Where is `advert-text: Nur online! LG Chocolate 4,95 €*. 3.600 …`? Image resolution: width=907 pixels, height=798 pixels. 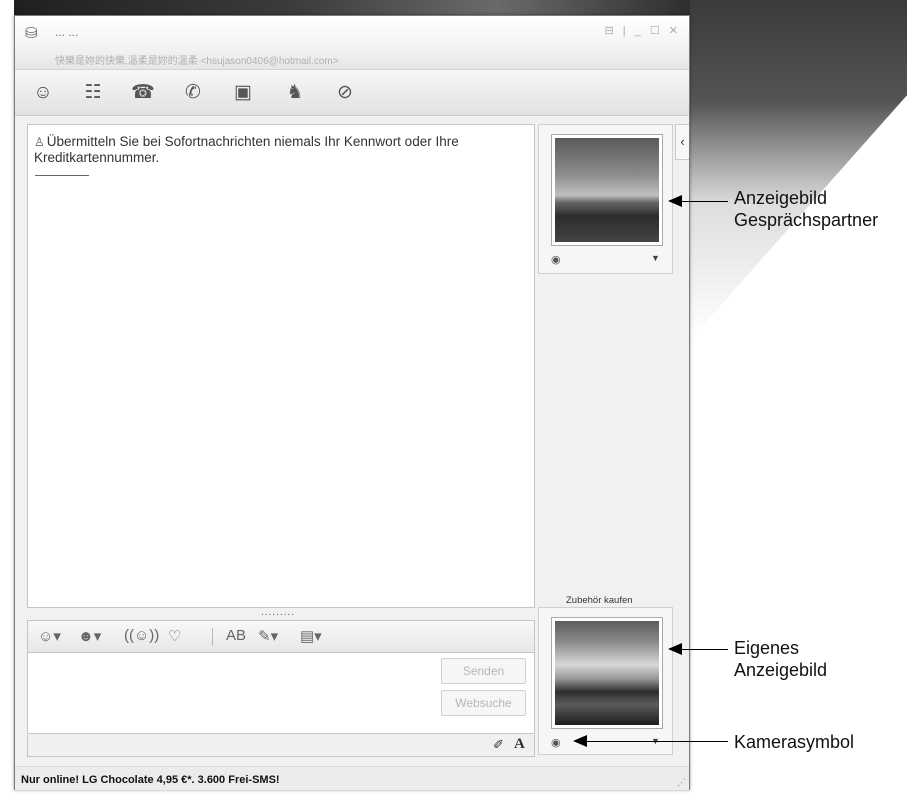 advert-text: Nur online! LG Chocolate 4,95 €*. 3.600 … is located at coordinates (150, 780).